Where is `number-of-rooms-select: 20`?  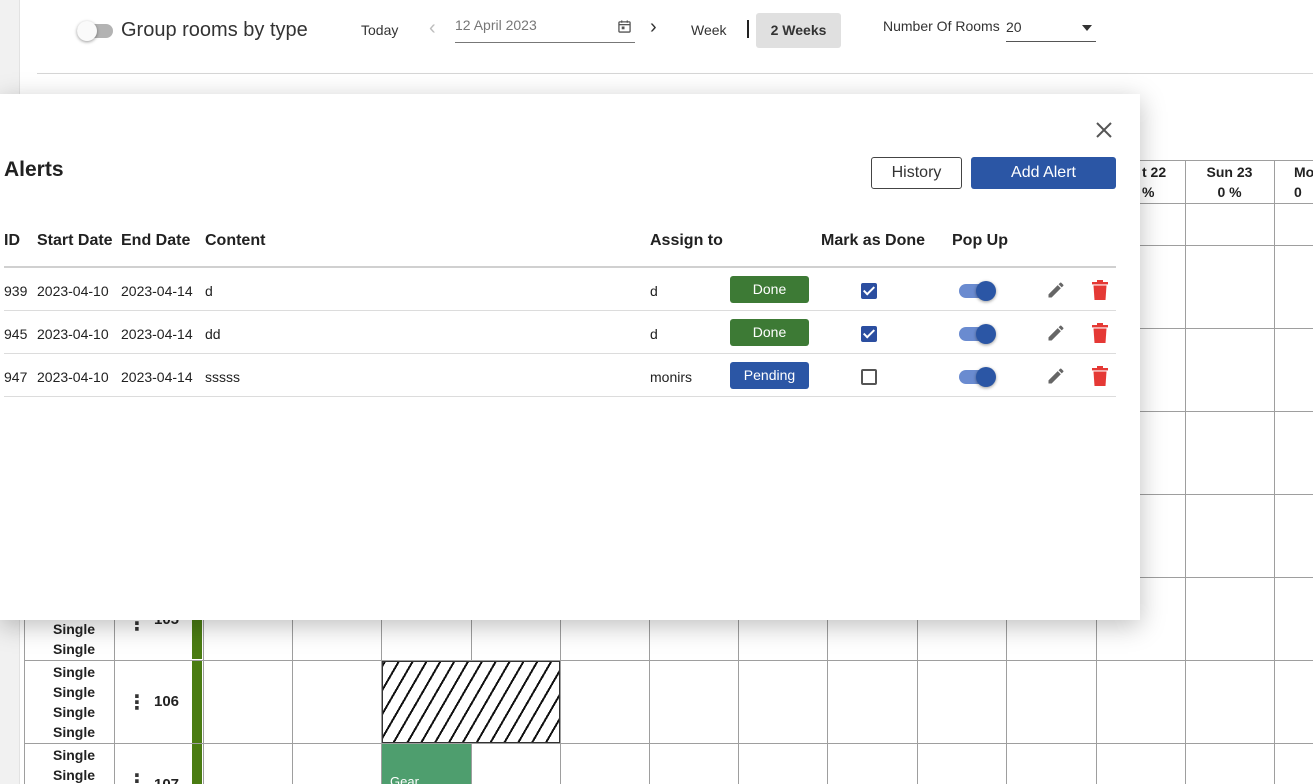
number-of-rooms-select: 20 is located at coordinates (1051, 29).